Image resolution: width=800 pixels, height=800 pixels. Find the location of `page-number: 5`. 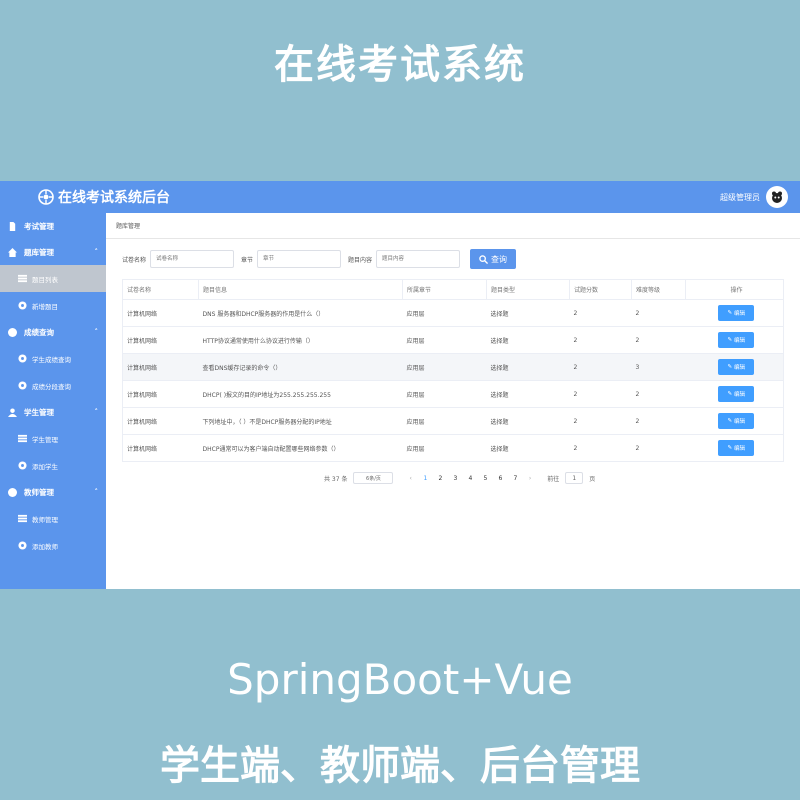

page-number: 5 is located at coordinates (485, 478).